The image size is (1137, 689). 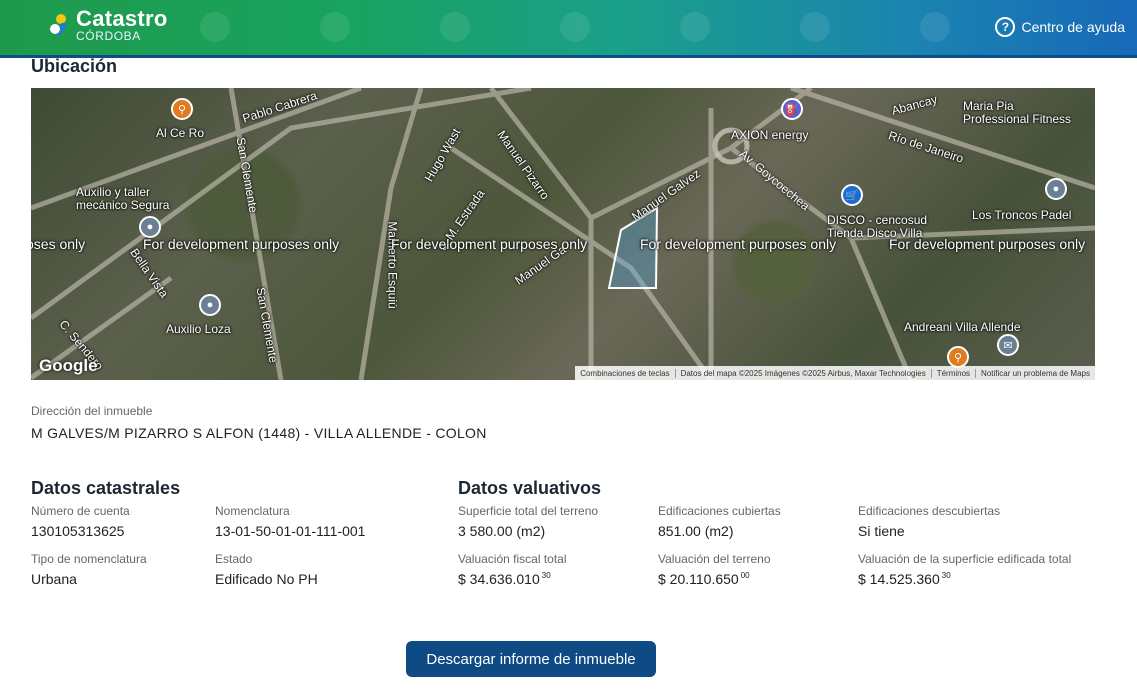 I want to click on map-label: Mamerto Esquiú, so click(x=392, y=265).